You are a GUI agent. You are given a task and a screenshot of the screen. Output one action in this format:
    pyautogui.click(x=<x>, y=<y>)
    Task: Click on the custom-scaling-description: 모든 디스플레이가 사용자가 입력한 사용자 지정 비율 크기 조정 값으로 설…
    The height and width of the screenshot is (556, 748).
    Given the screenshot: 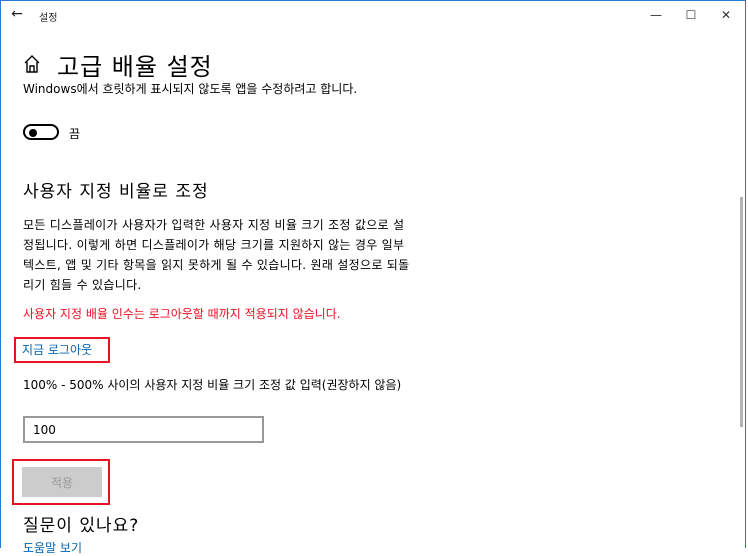 What is the action you would take?
    pyautogui.click(x=216, y=255)
    